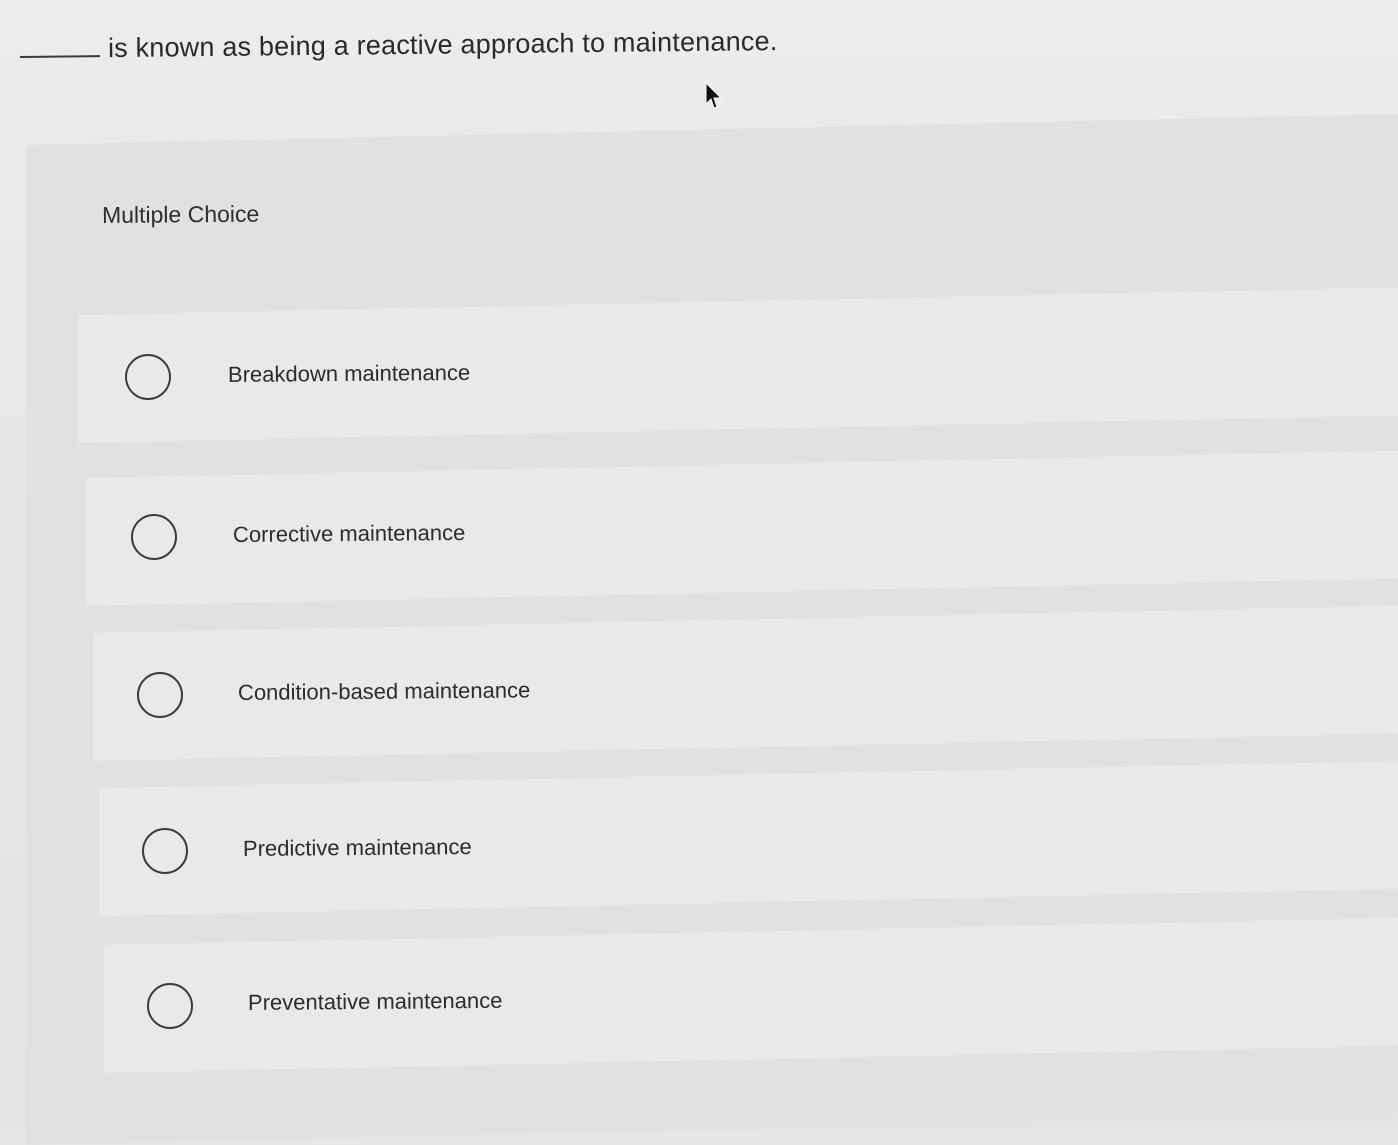 The height and width of the screenshot is (1145, 1398). I want to click on option-label: Corrective maintenance, so click(349, 534).